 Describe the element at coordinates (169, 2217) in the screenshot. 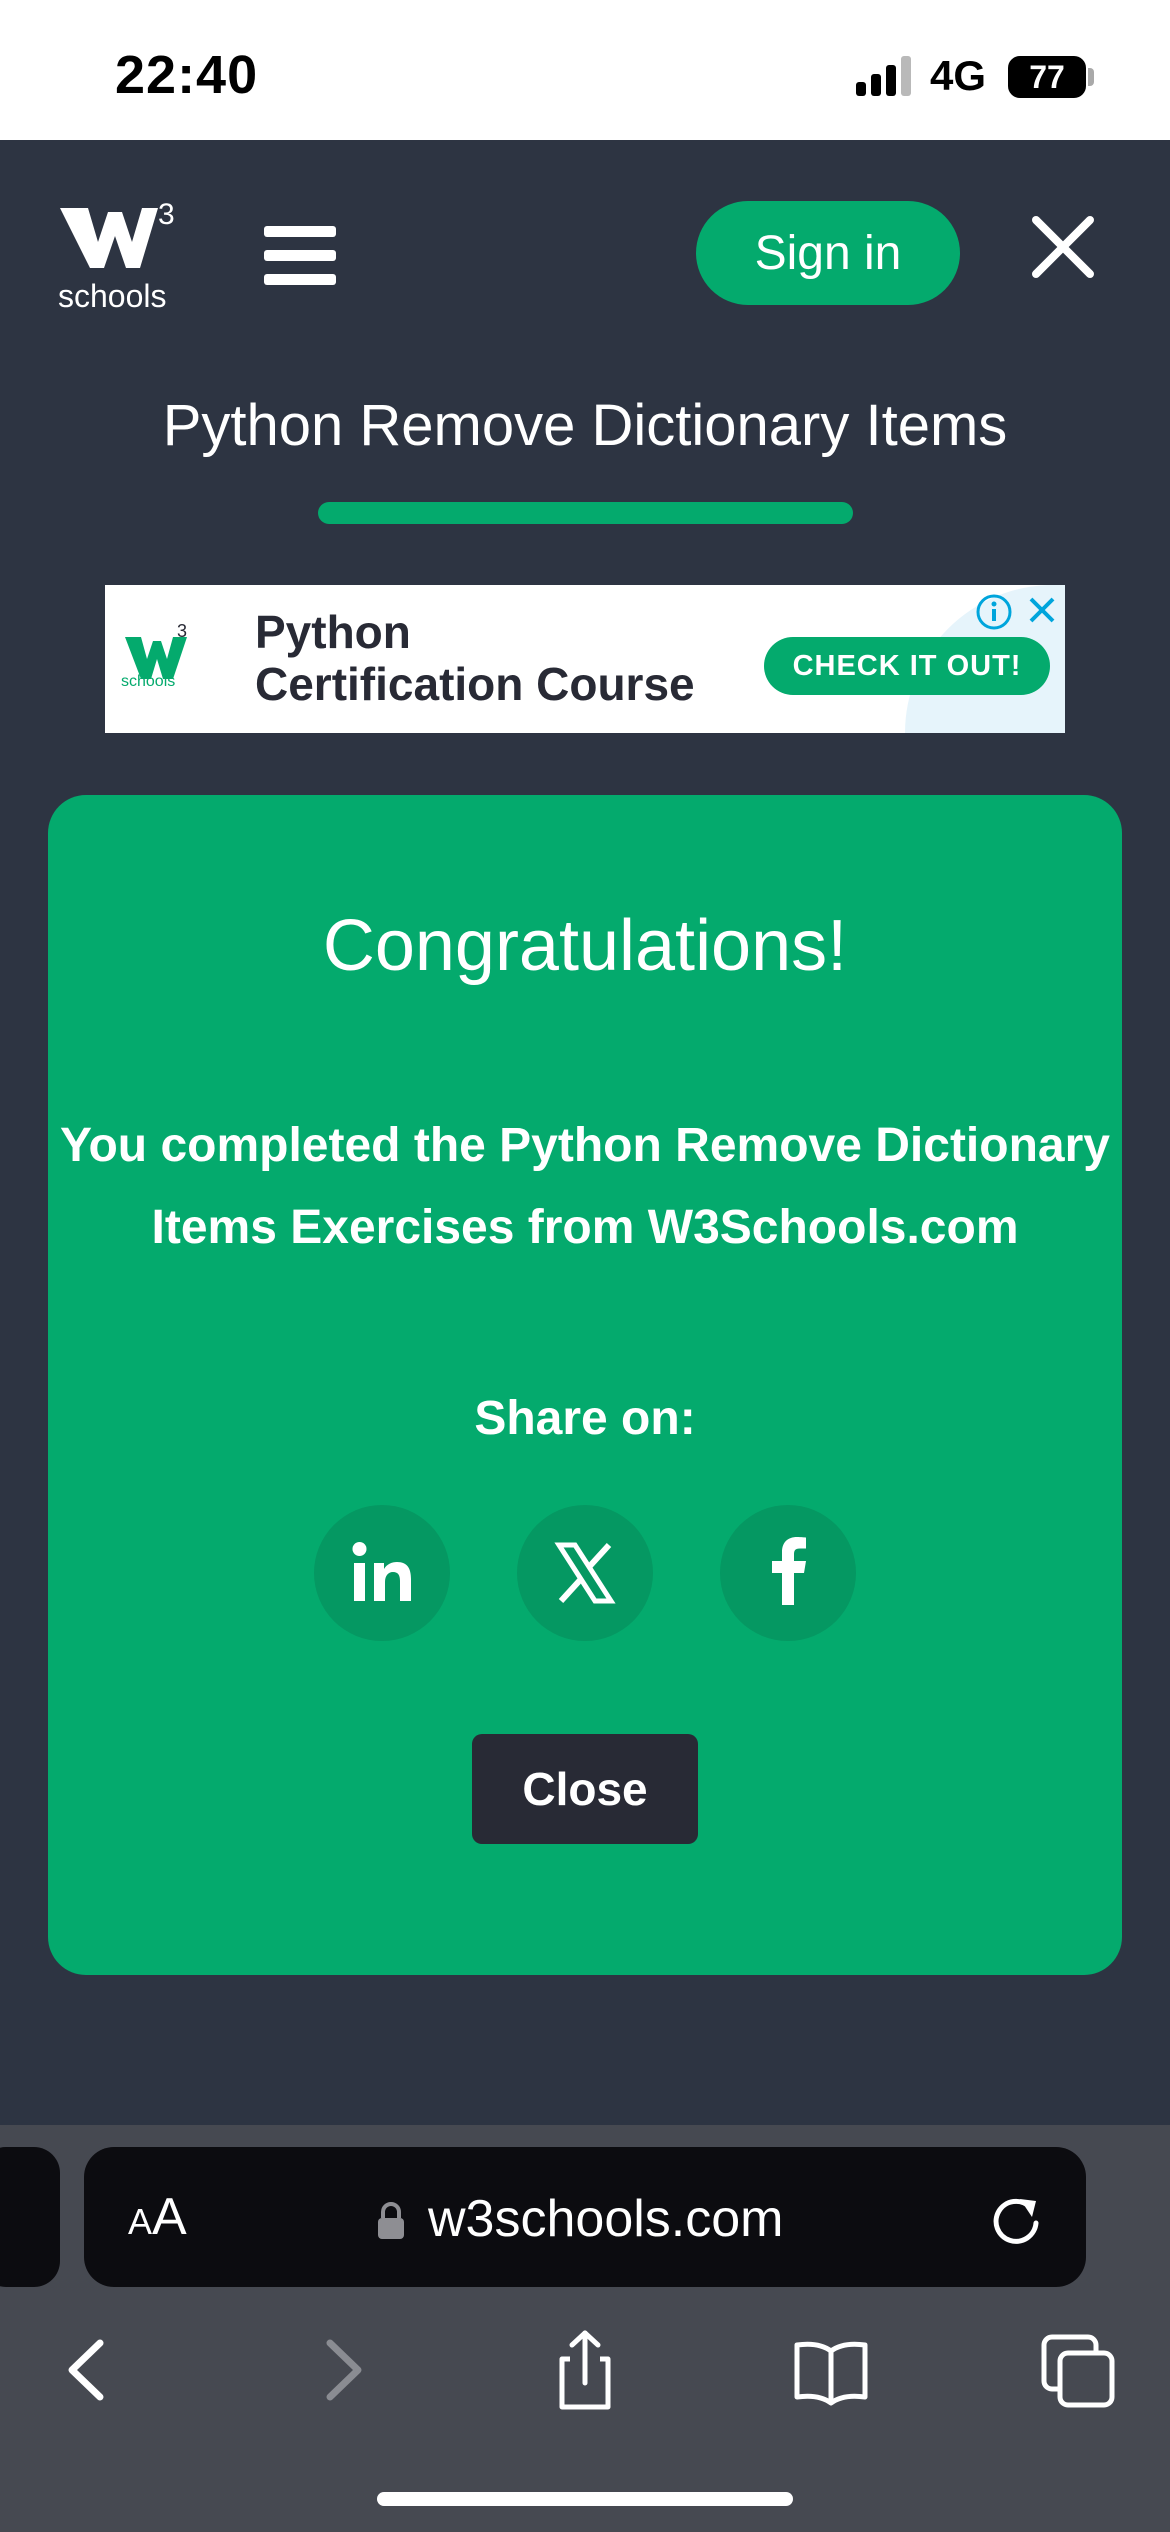

I see `text-size-label-large: A` at that location.